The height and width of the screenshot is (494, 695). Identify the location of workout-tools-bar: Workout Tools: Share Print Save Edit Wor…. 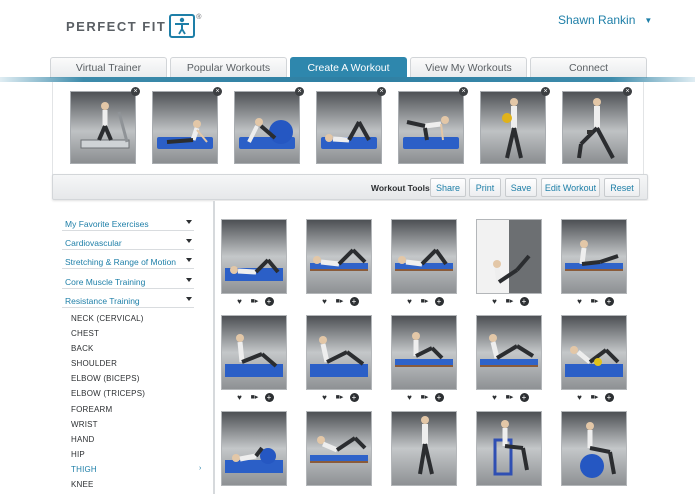
(350, 187).